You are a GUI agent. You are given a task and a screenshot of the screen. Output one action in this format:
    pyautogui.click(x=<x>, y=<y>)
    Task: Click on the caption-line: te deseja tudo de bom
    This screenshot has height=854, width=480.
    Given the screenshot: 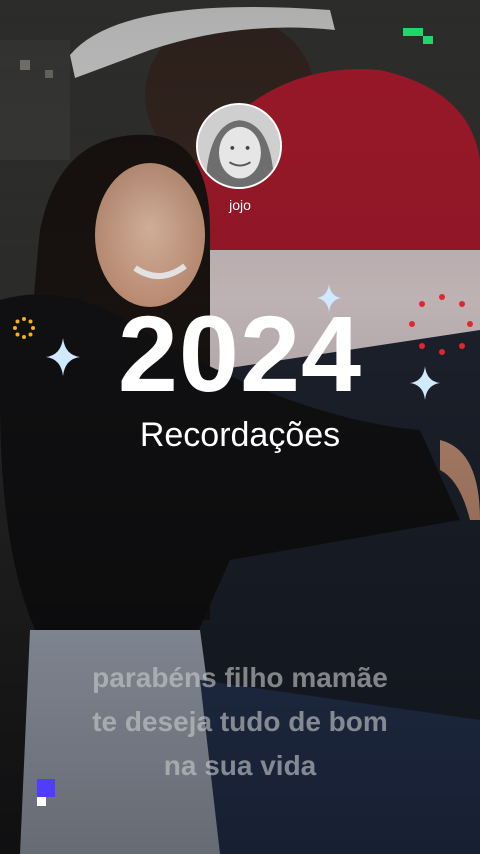 What is the action you would take?
    pyautogui.click(x=240, y=721)
    